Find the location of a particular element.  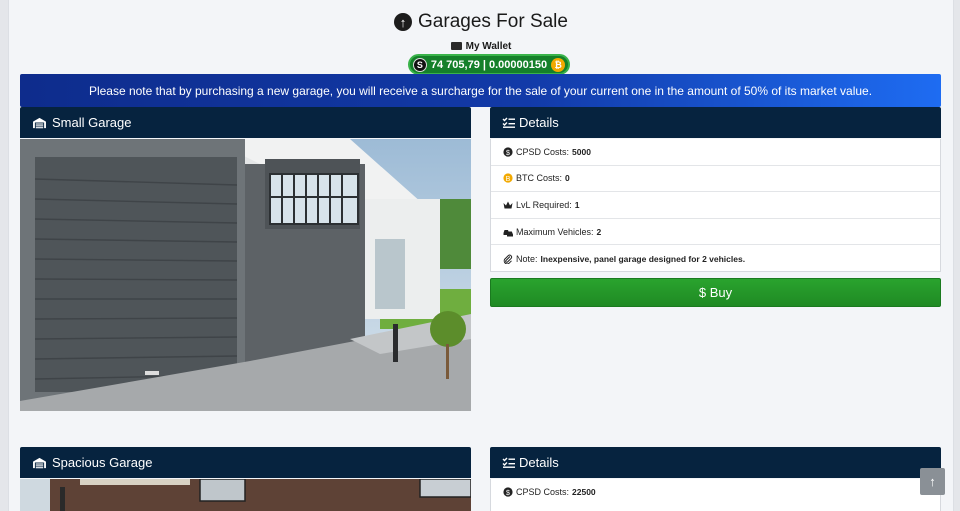

wallet-balance-text: 74 705,79 | 0.00000150 is located at coordinates (489, 64).